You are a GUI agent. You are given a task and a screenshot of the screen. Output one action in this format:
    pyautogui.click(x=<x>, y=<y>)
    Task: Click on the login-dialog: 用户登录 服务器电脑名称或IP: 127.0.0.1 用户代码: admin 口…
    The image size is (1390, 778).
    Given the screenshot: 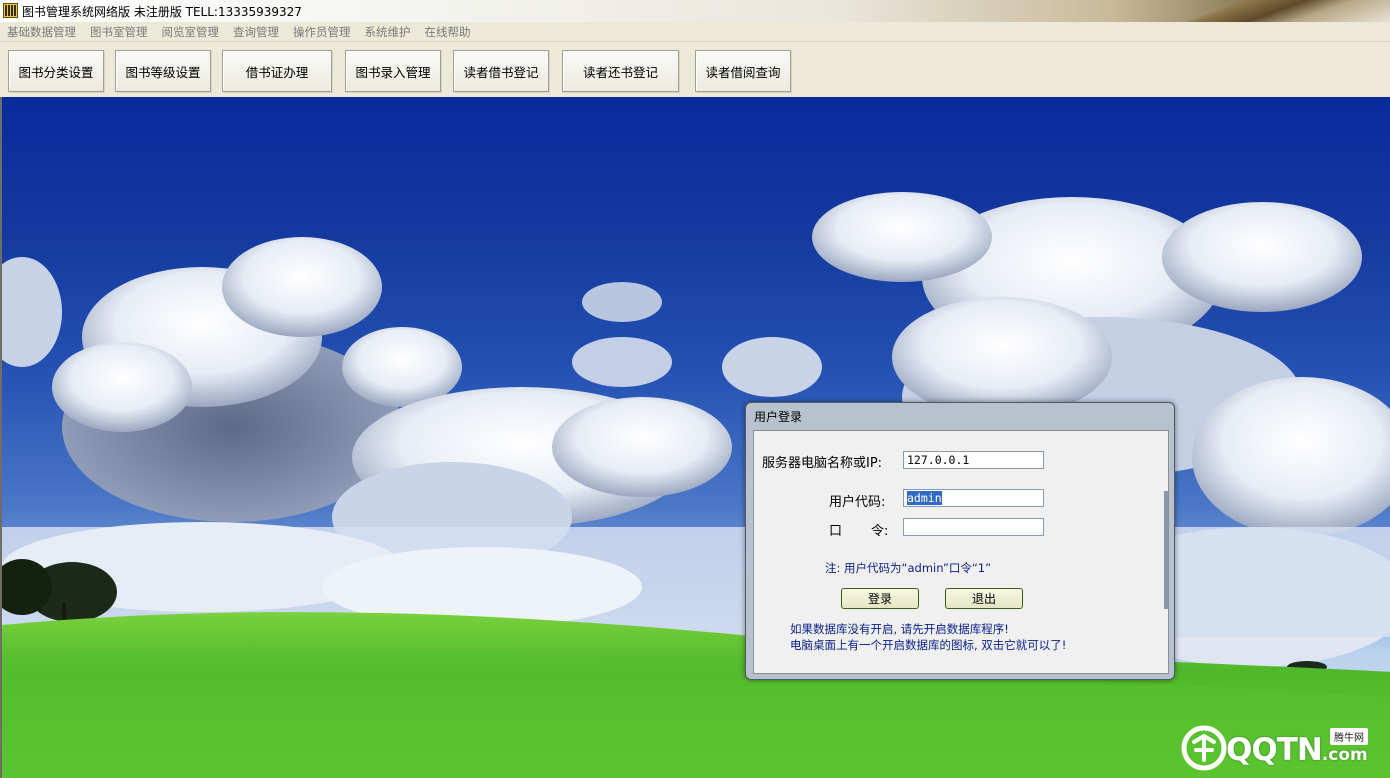 What is the action you would take?
    pyautogui.click(x=960, y=541)
    